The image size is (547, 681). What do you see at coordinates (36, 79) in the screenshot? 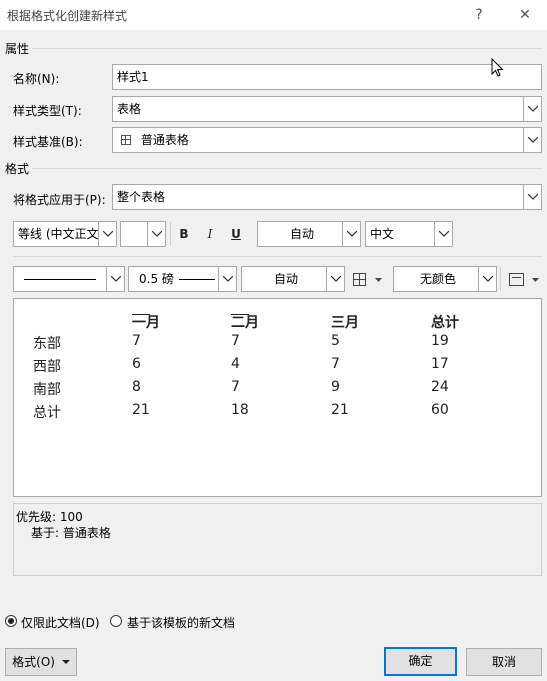
I see `name-label: 名称(N):` at bounding box center [36, 79].